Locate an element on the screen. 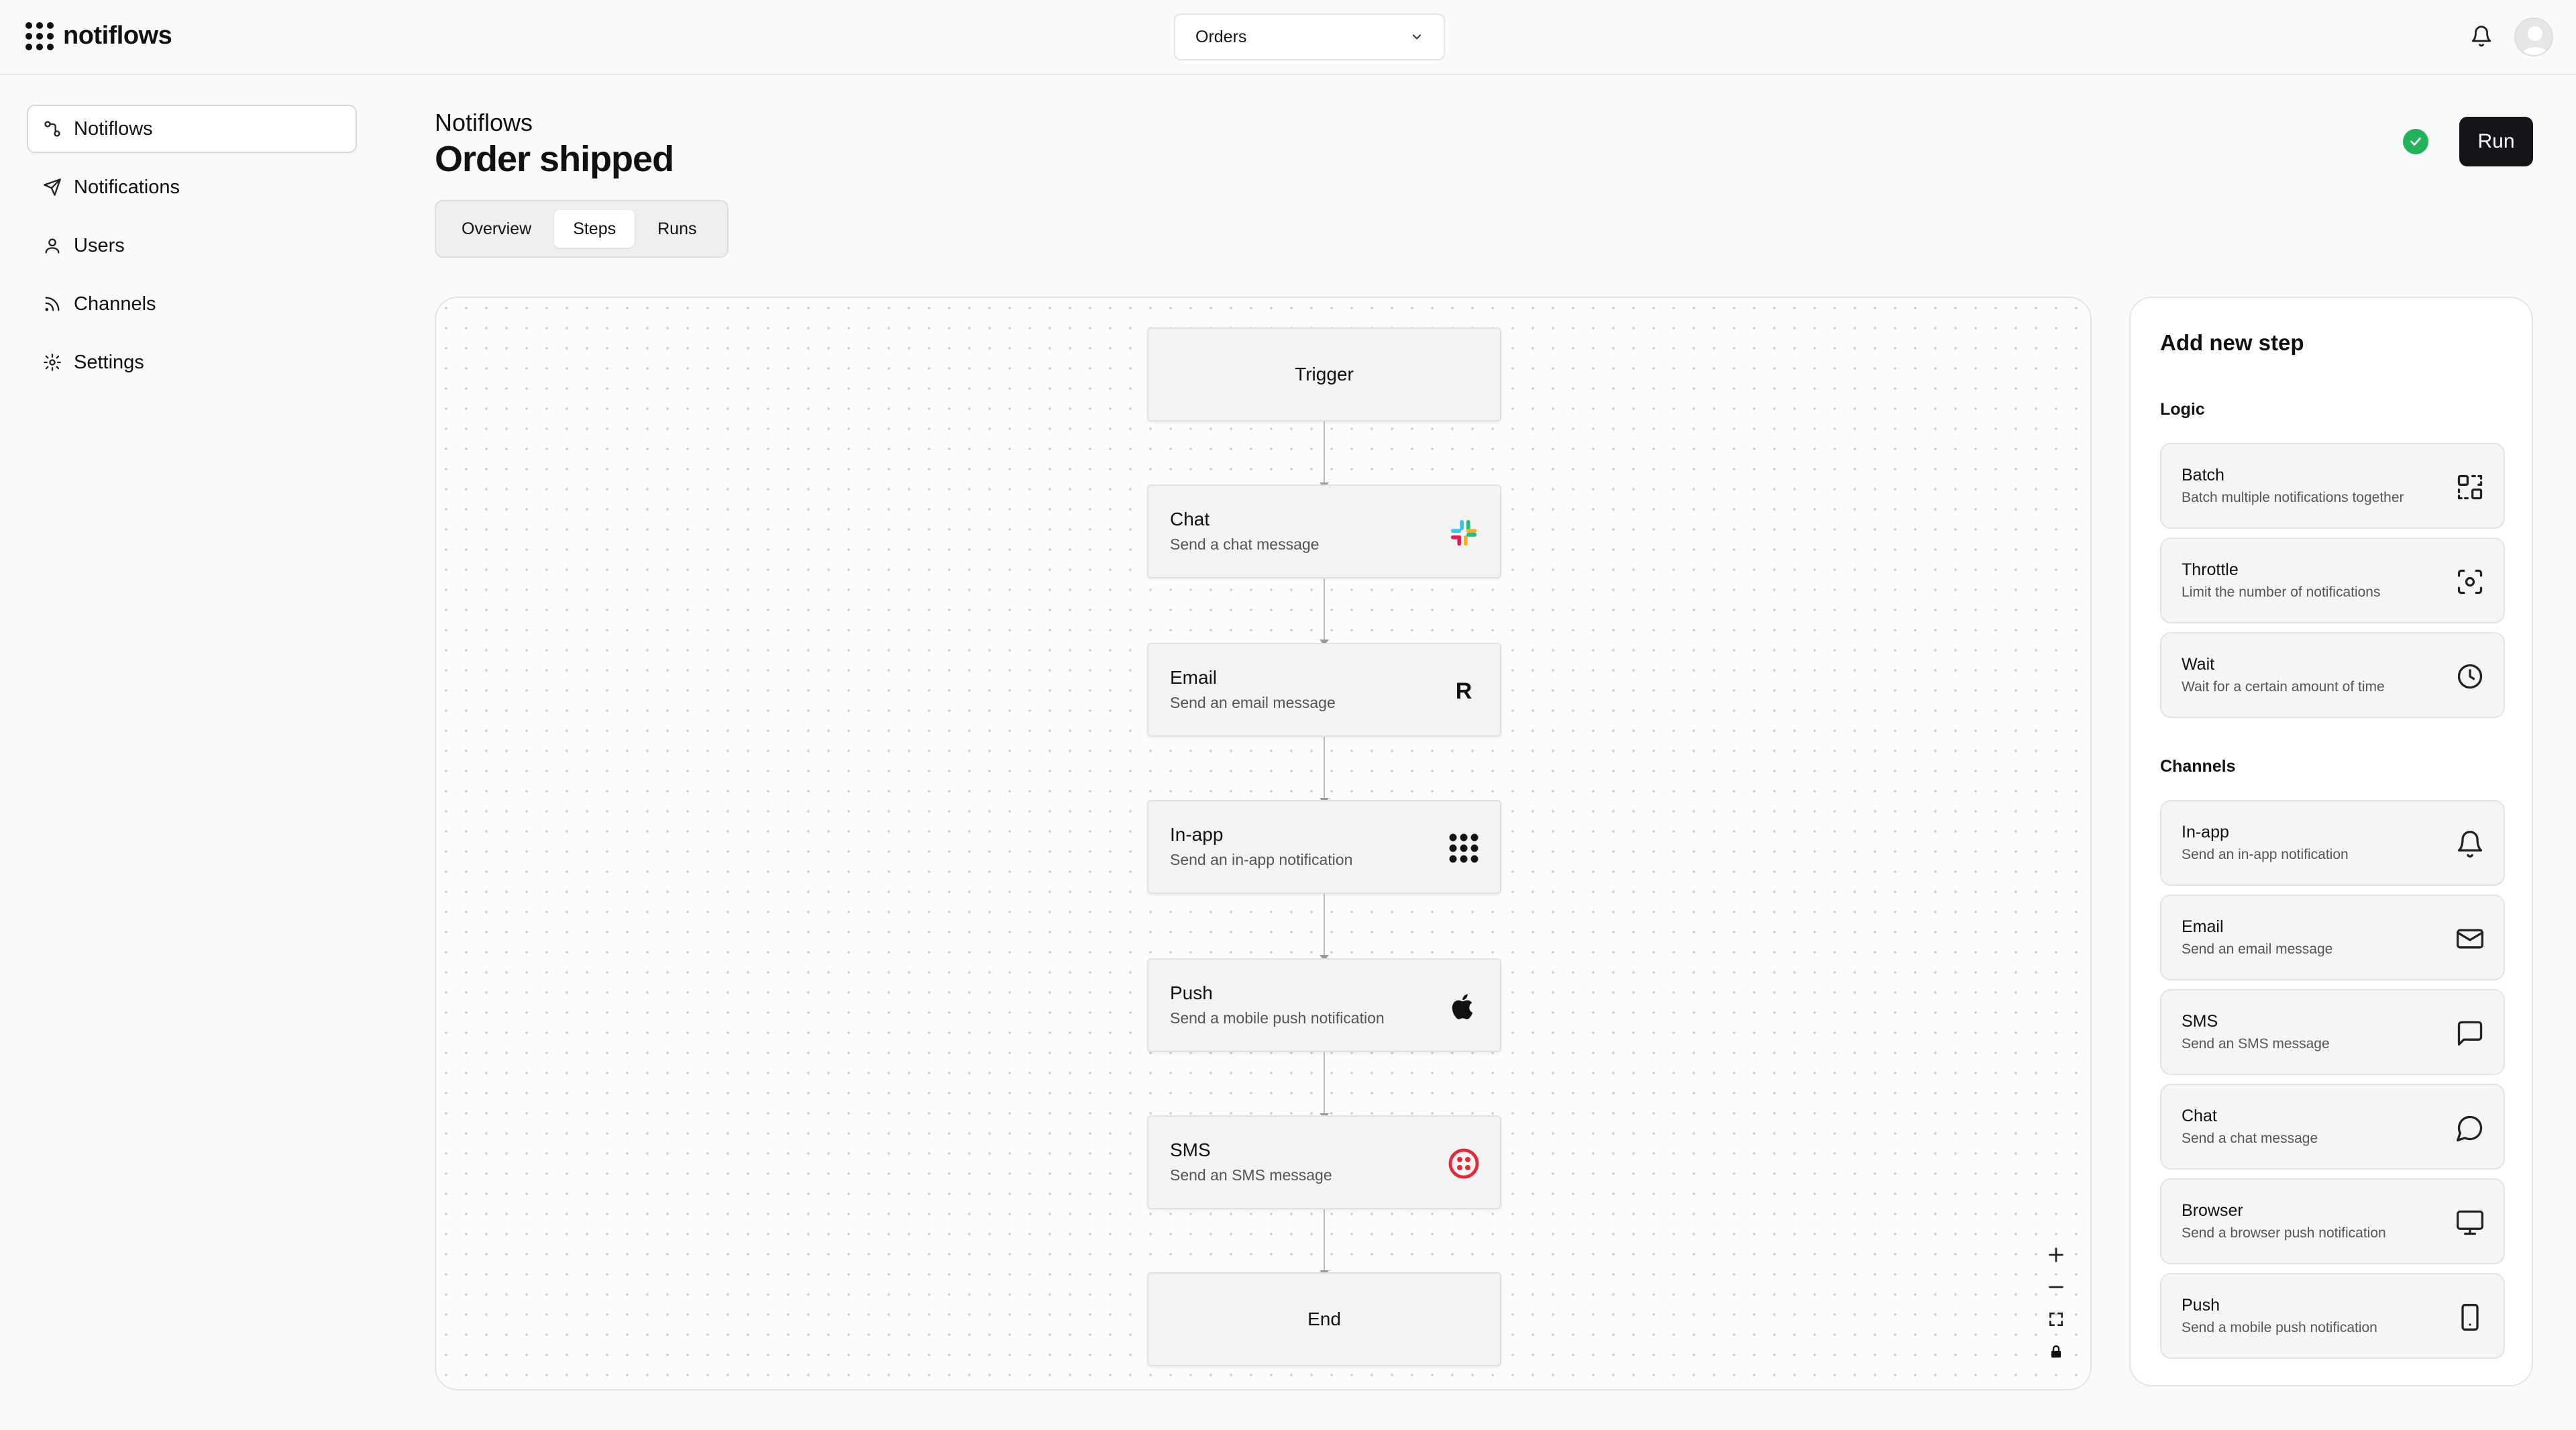  sidebar-item-notiflows: Notiflows is located at coordinates (192, 129).